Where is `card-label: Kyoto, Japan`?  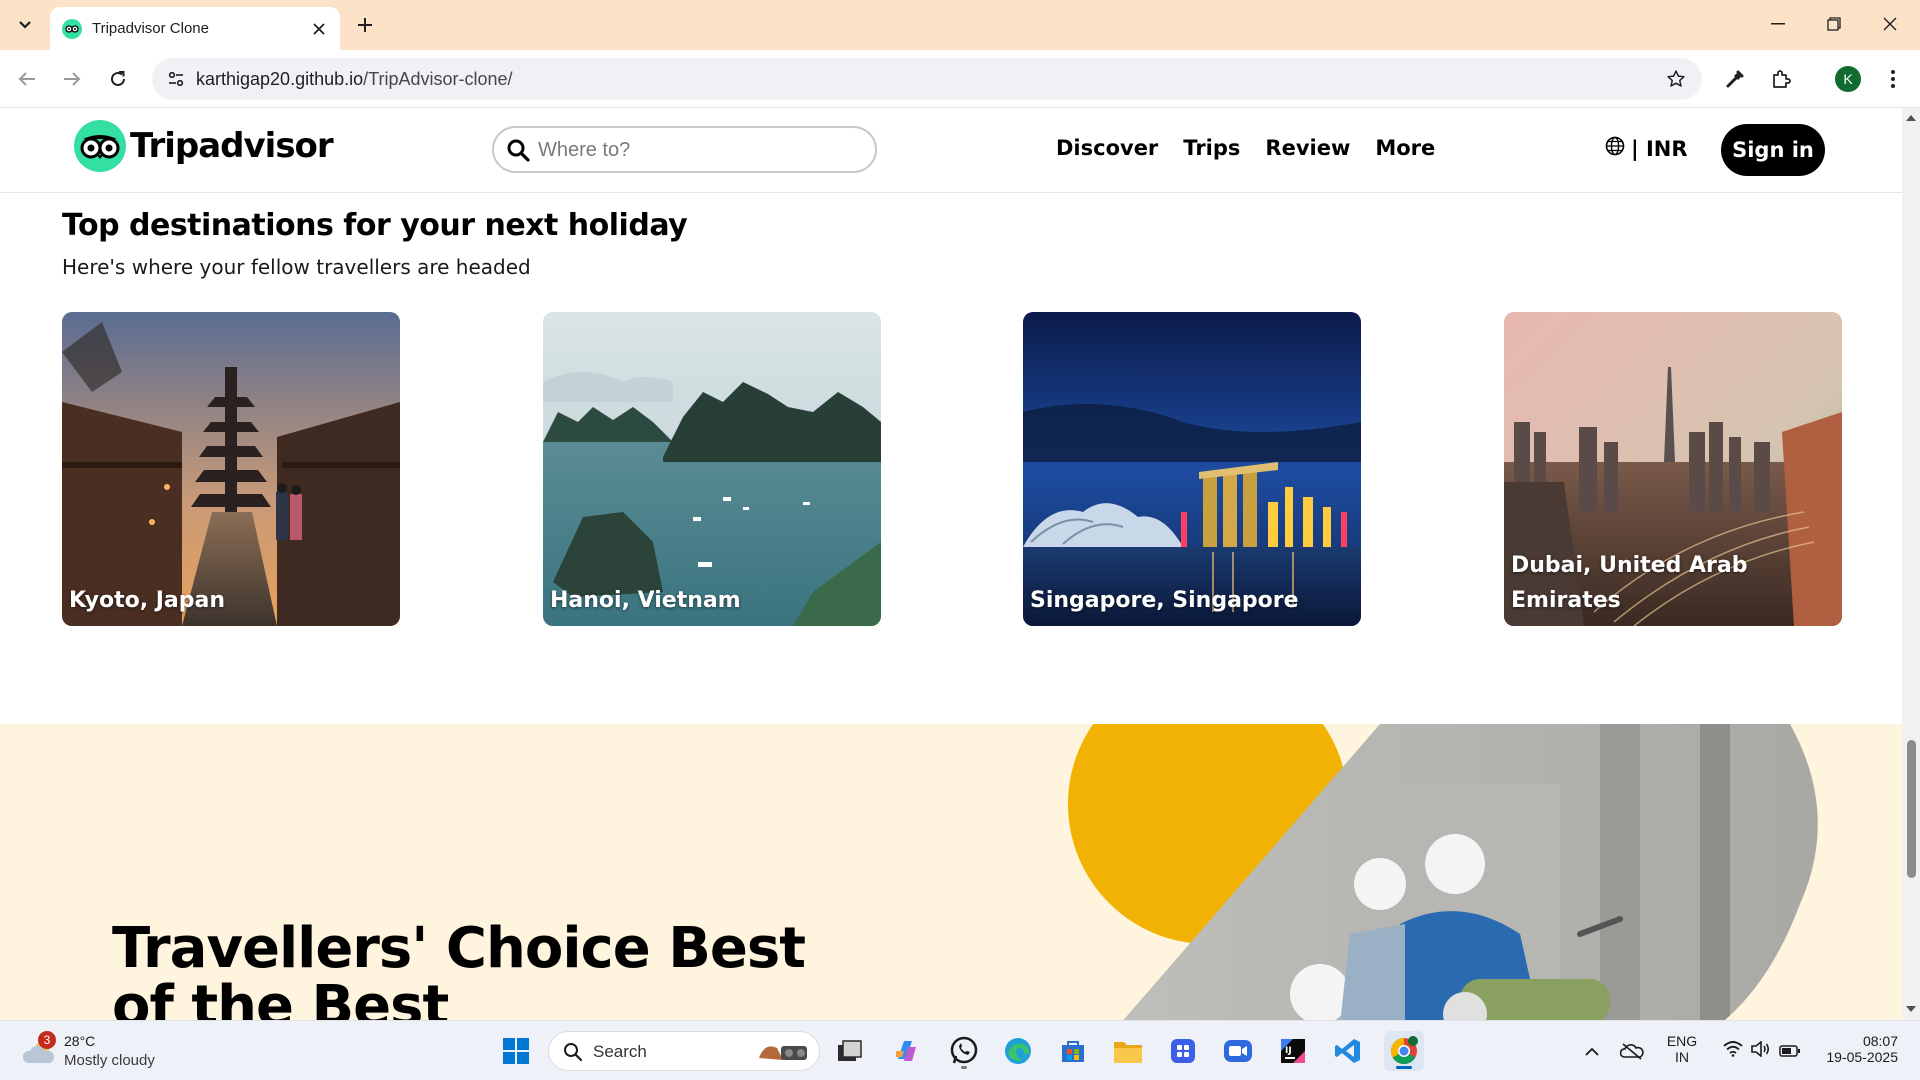
card-label: Kyoto, Japan is located at coordinates (147, 600).